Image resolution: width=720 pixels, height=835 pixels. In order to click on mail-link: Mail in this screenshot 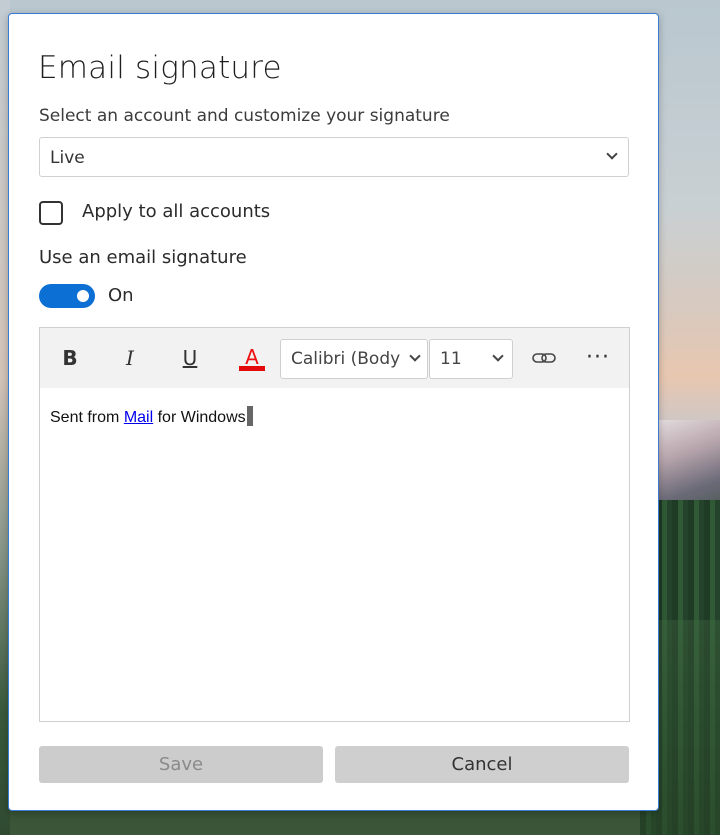, I will do `click(138, 417)`.